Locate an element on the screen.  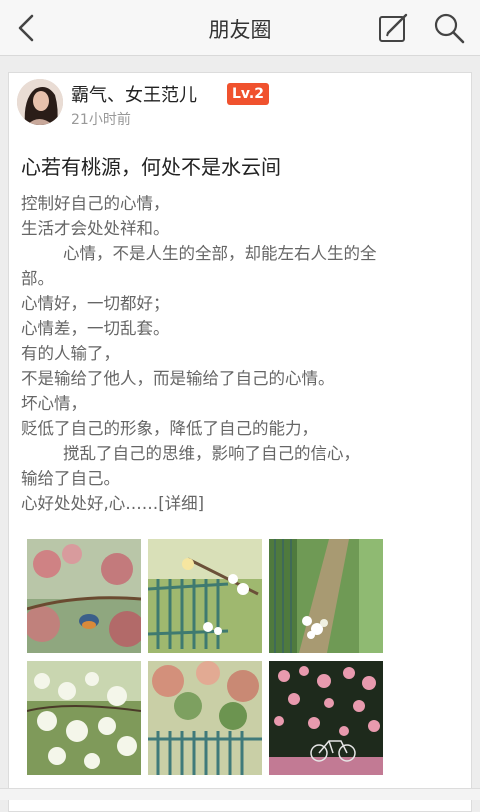
body-line: 心情，不是人生的全部，却能左右人生的全 is located at coordinates (199, 253).